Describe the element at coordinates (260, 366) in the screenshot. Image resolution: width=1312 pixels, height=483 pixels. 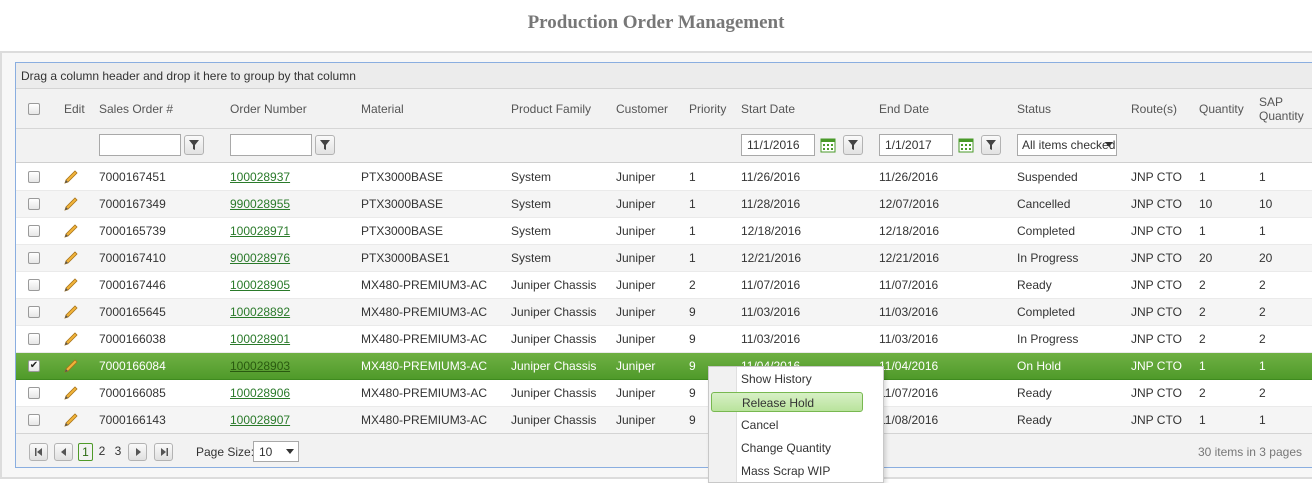
I see `cell-order-number: 100028903` at that location.